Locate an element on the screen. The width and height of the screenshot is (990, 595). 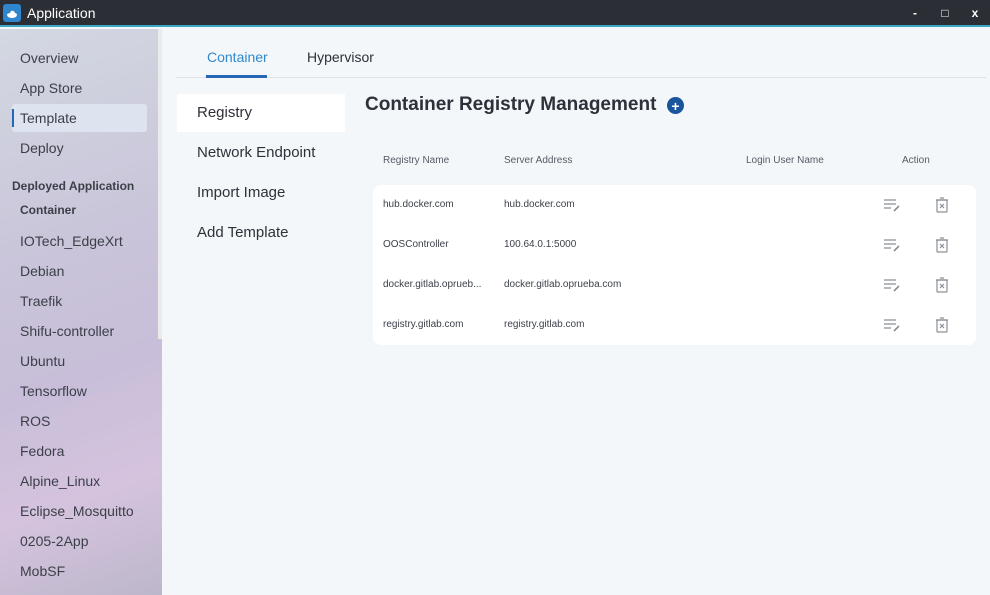
tab-container: Container is located at coordinates (237, 57).